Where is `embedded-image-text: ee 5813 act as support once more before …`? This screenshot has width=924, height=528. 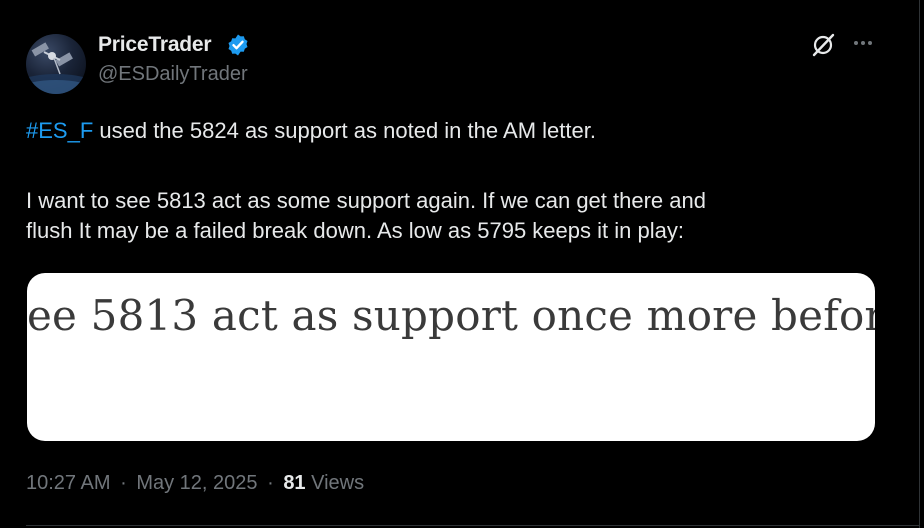 embedded-image-text: ee 5813 act as support once more before … is located at coordinates (451, 315).